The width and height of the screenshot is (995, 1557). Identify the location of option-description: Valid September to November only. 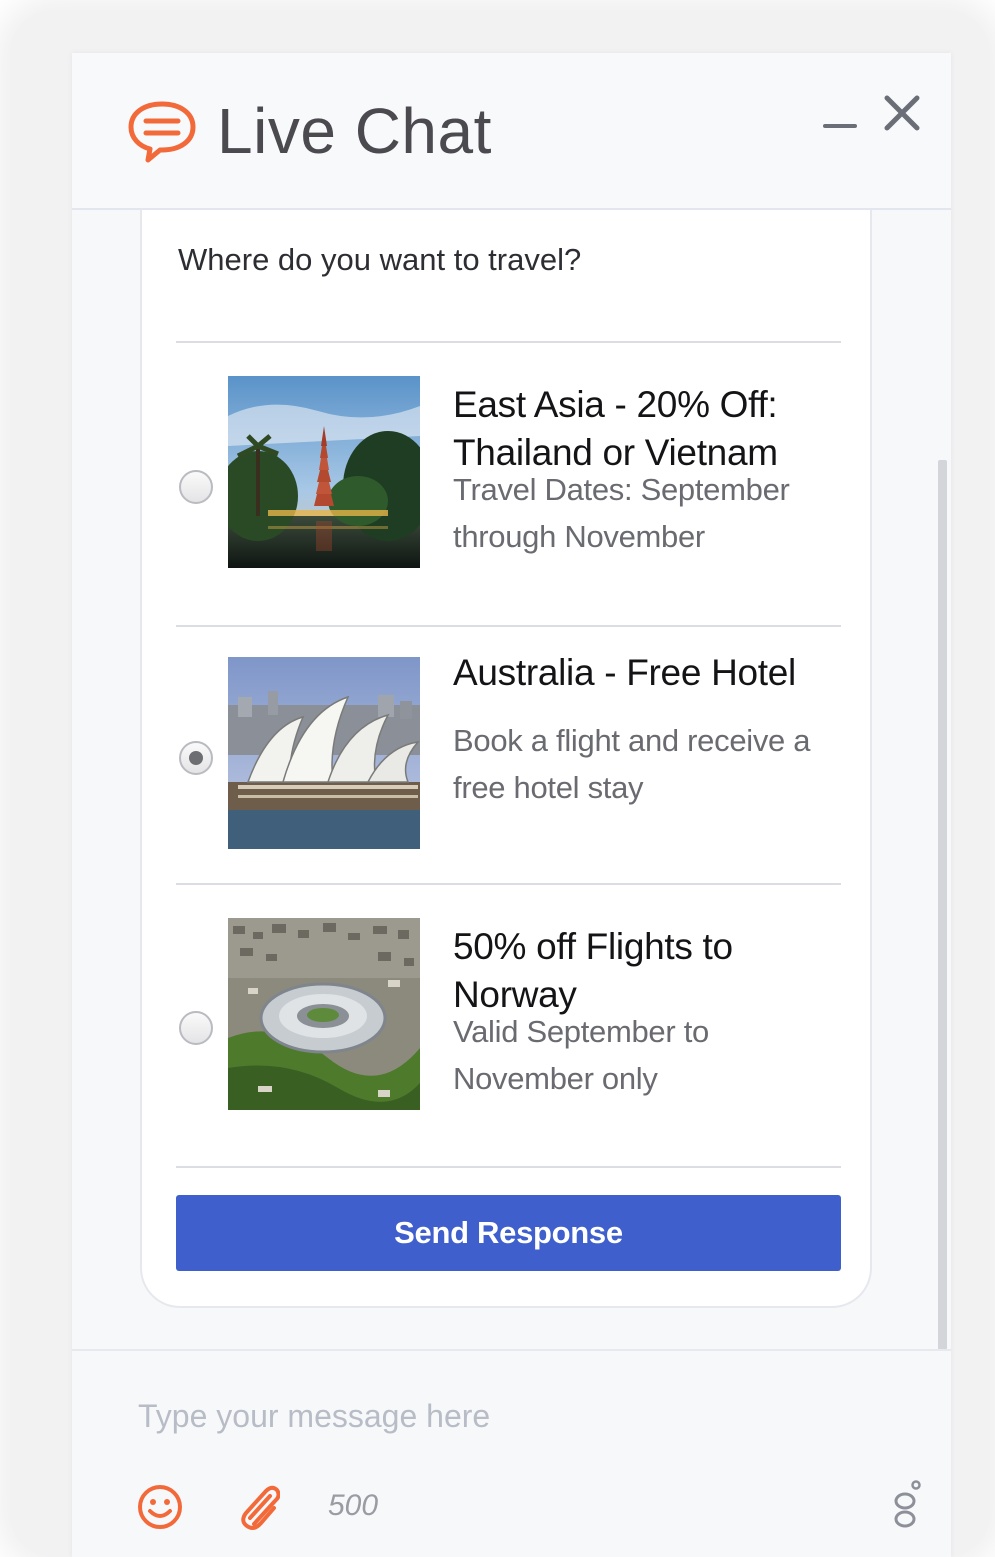
(581, 1055).